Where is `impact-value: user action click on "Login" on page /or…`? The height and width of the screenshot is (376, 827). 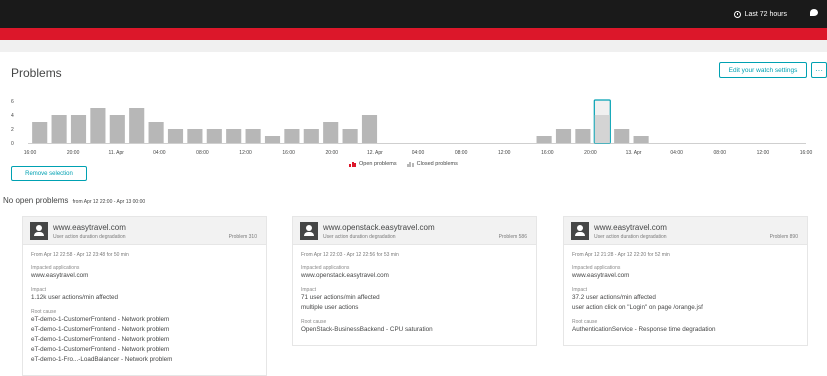 impact-value: user action click on "Login" on page /or… is located at coordinates (637, 307).